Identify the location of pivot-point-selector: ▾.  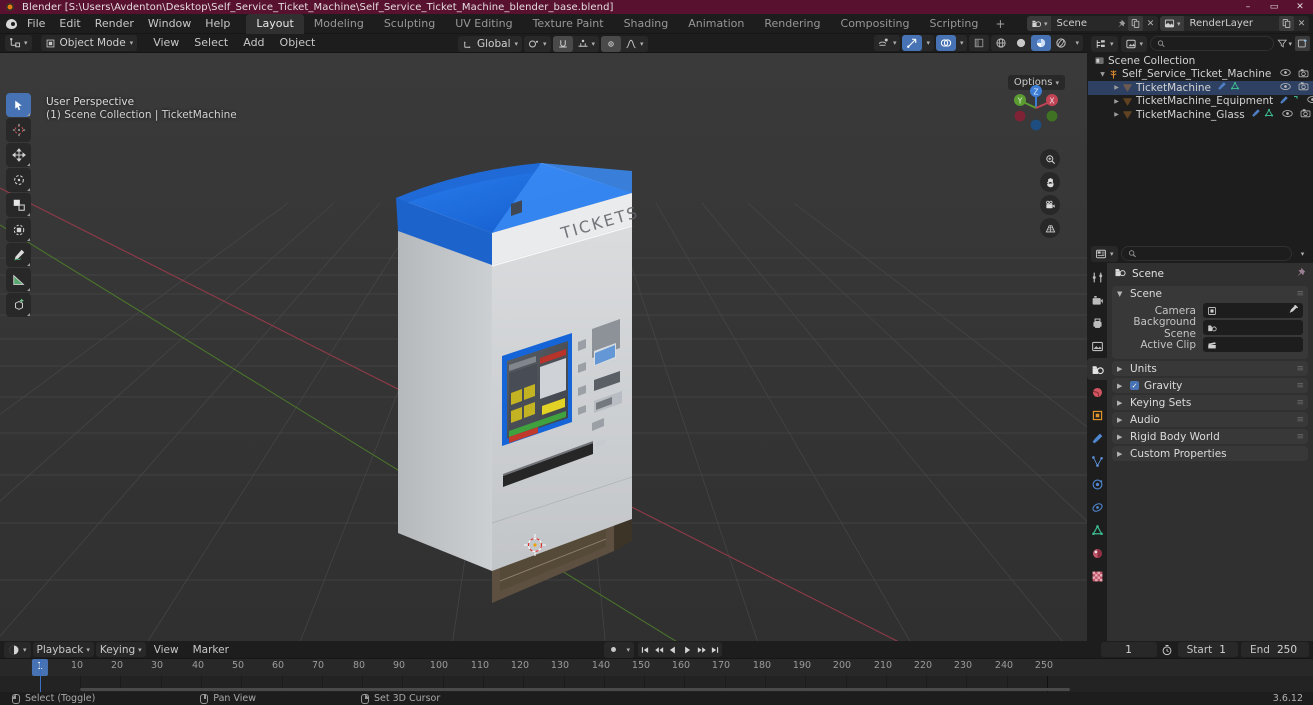
(537, 44).